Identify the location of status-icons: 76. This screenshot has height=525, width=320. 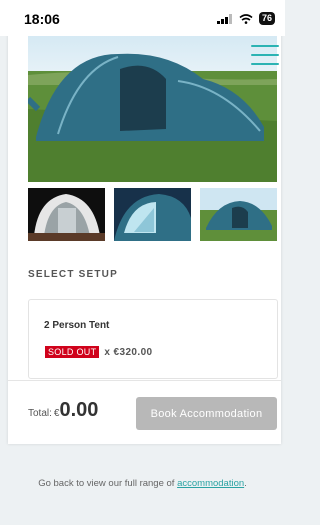
(245, 18).